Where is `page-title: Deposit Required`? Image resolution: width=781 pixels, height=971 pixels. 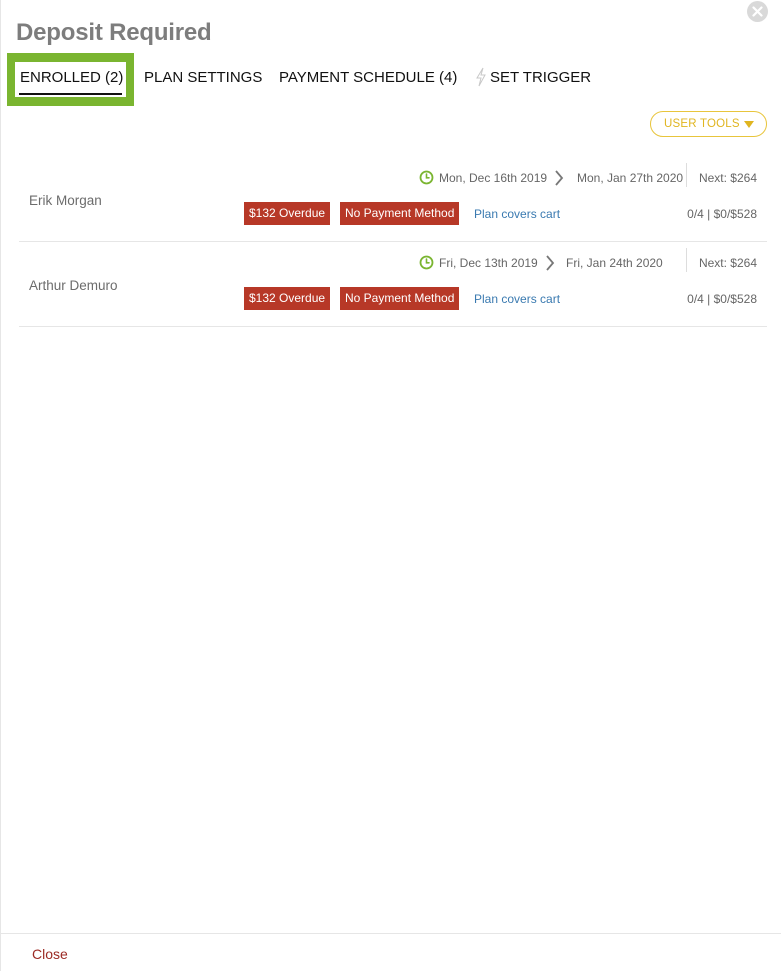
page-title: Deposit Required is located at coordinates (114, 32).